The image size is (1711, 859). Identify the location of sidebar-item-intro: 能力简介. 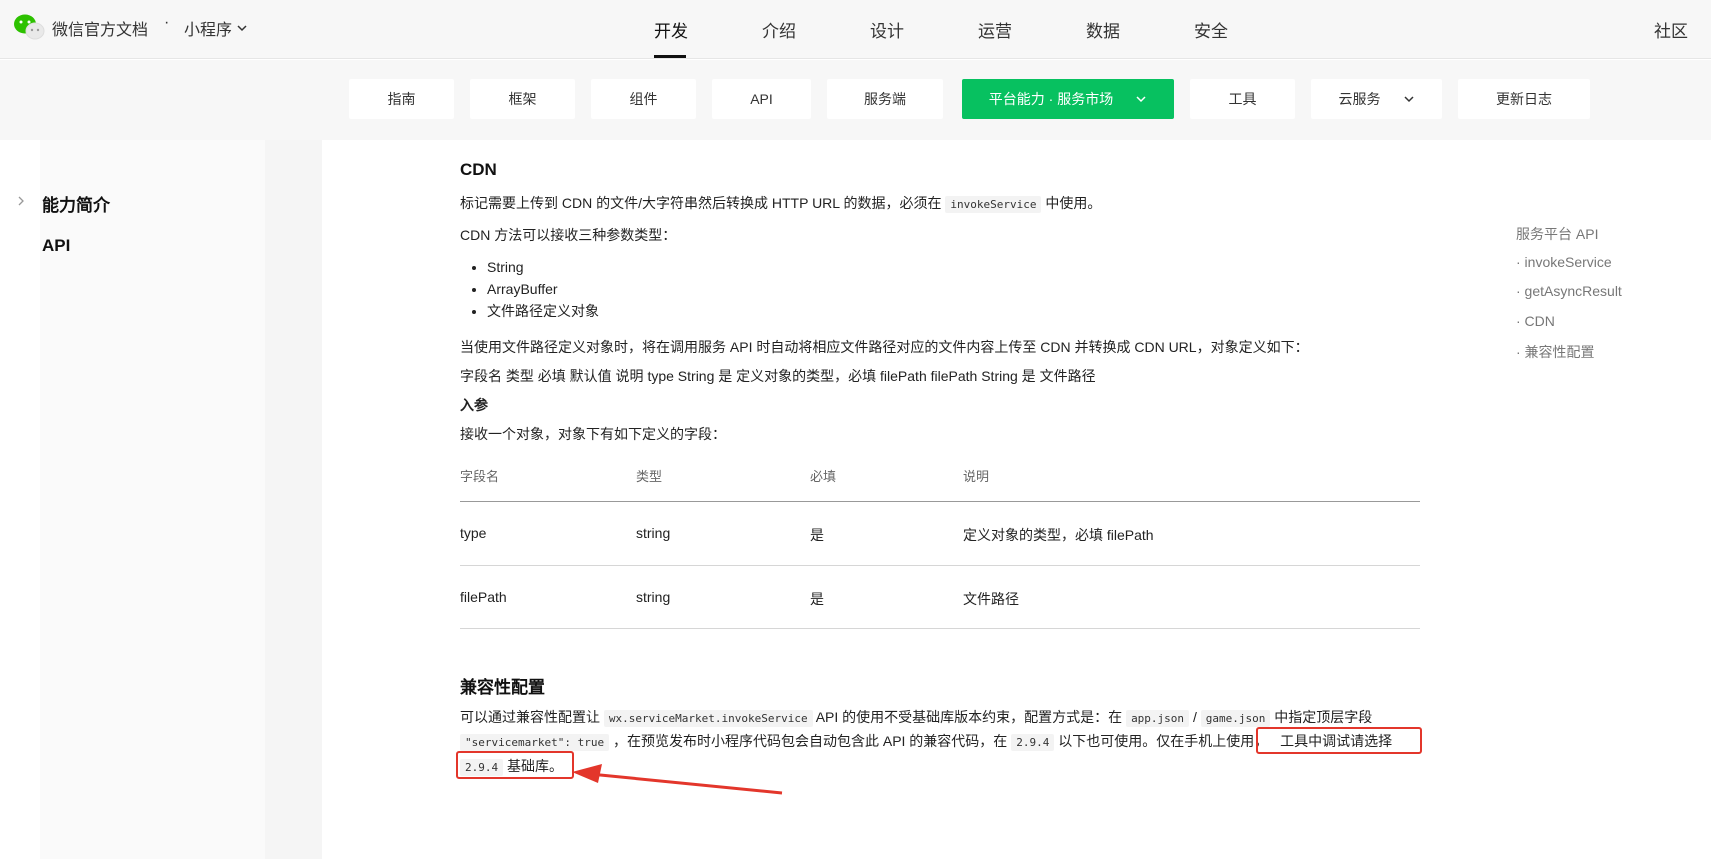
(76, 203).